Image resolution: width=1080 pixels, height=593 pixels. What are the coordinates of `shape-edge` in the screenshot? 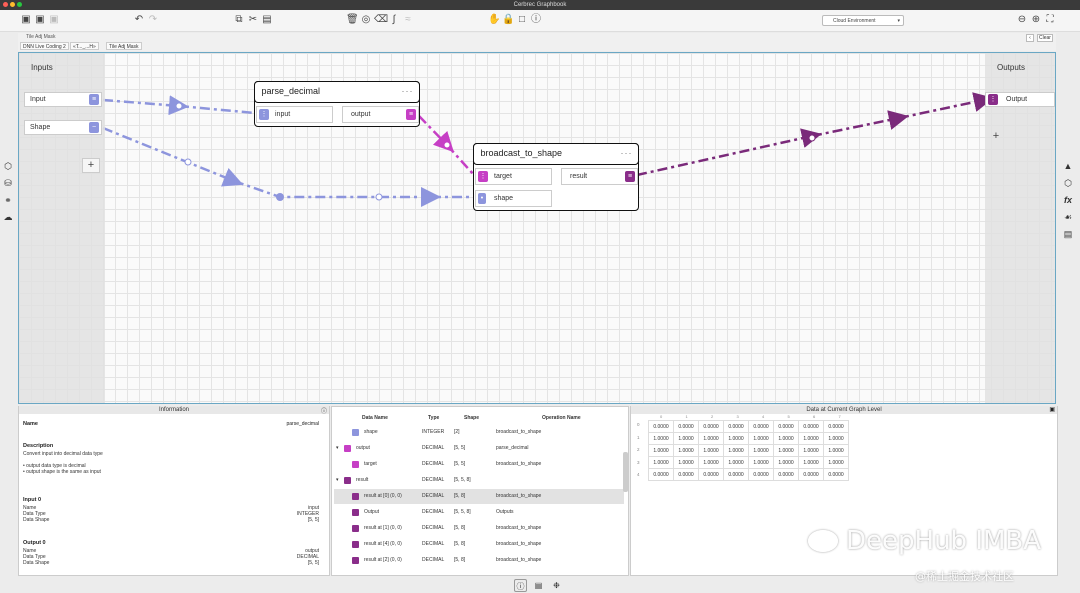 It's located at (288, 166).